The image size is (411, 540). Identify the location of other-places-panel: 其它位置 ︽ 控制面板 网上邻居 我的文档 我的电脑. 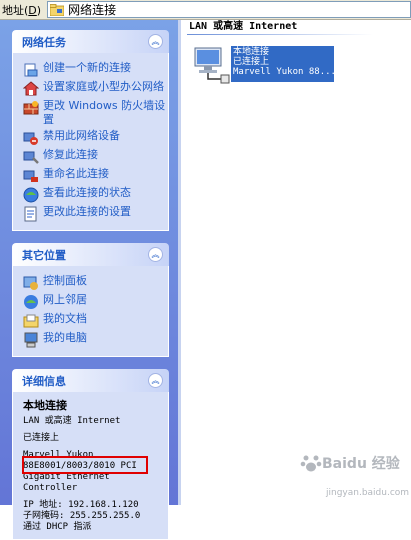
(90, 300).